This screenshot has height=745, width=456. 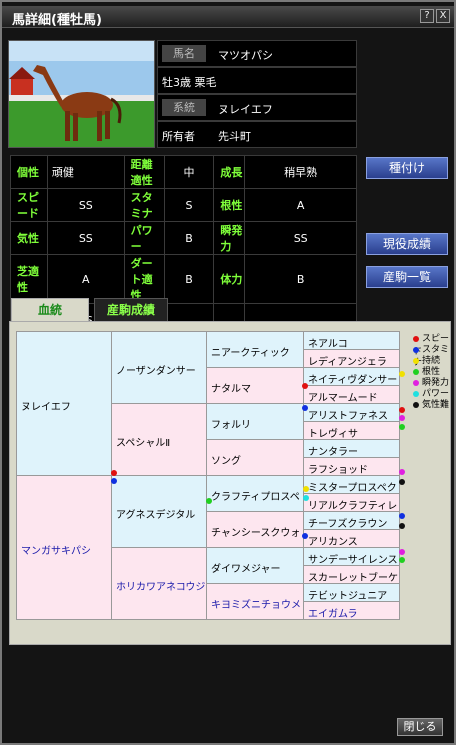 I want to click on pedigree-name: トレヴィサ, so click(x=333, y=434).